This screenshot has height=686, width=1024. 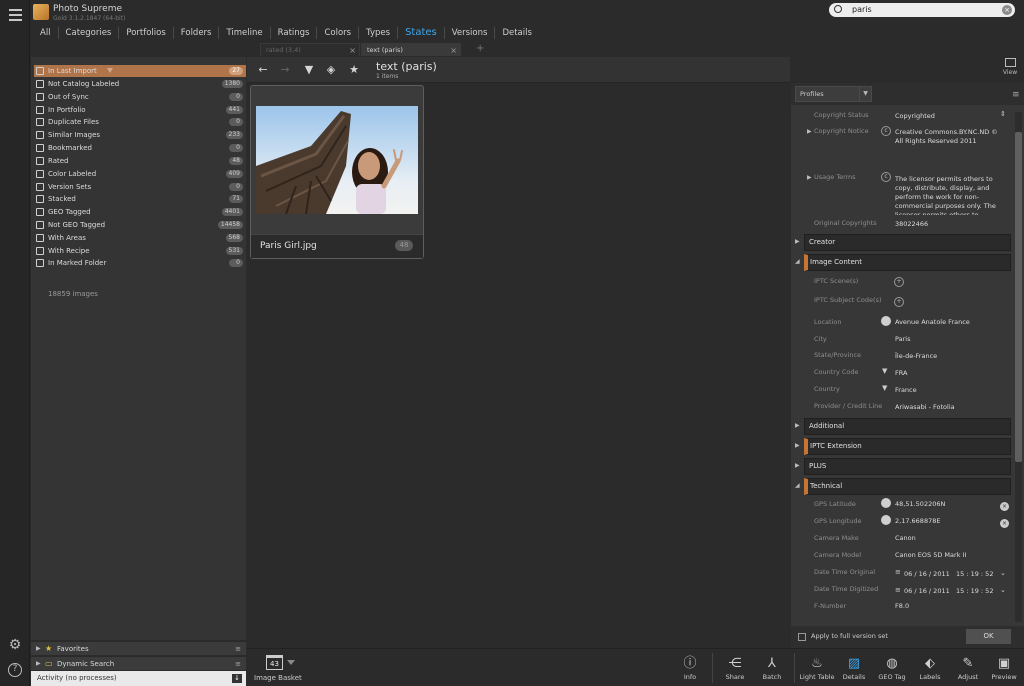 What do you see at coordinates (46, 33) in the screenshot?
I see `tab-all: All` at bounding box center [46, 33].